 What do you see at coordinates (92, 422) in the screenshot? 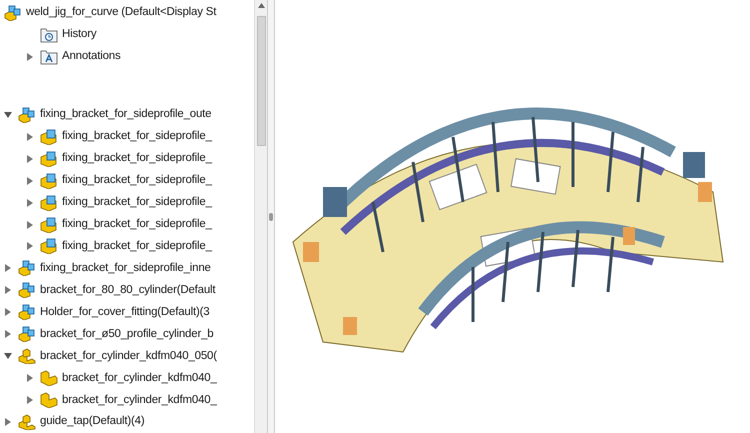
I see `tree-item-label: guide_tap(Default)(4)` at bounding box center [92, 422].